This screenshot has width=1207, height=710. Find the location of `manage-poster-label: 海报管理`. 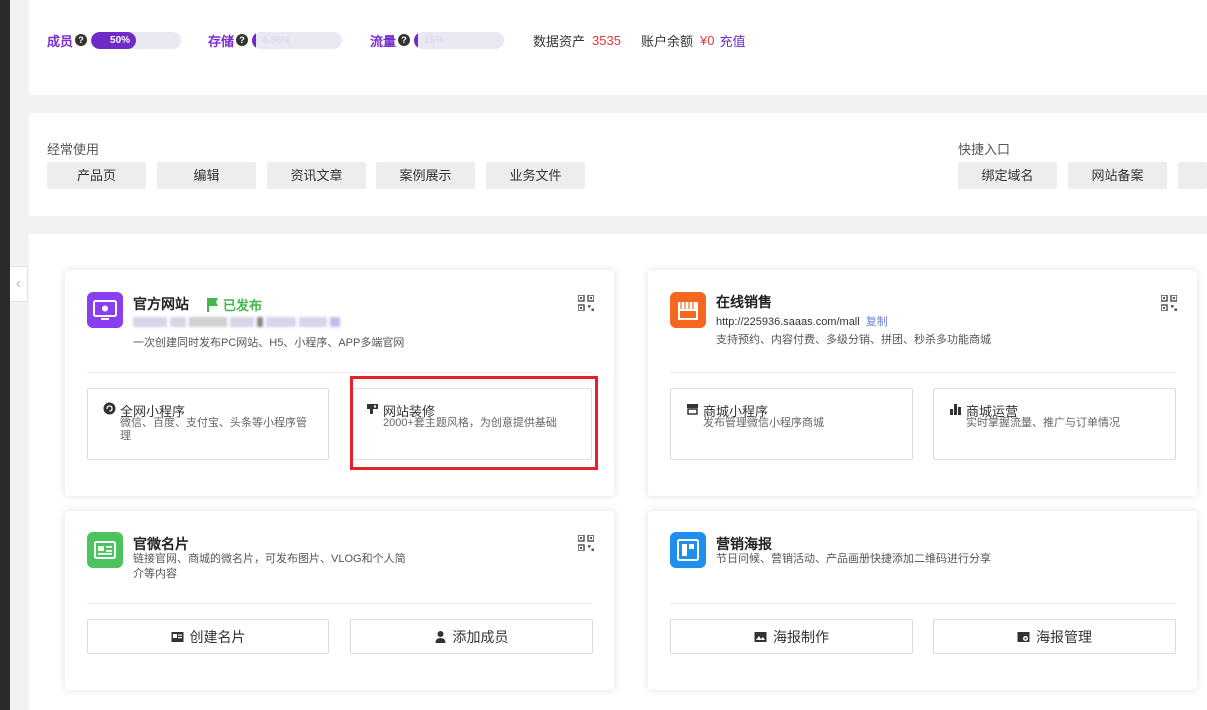

manage-poster-label: 海报管理 is located at coordinates (1064, 636).